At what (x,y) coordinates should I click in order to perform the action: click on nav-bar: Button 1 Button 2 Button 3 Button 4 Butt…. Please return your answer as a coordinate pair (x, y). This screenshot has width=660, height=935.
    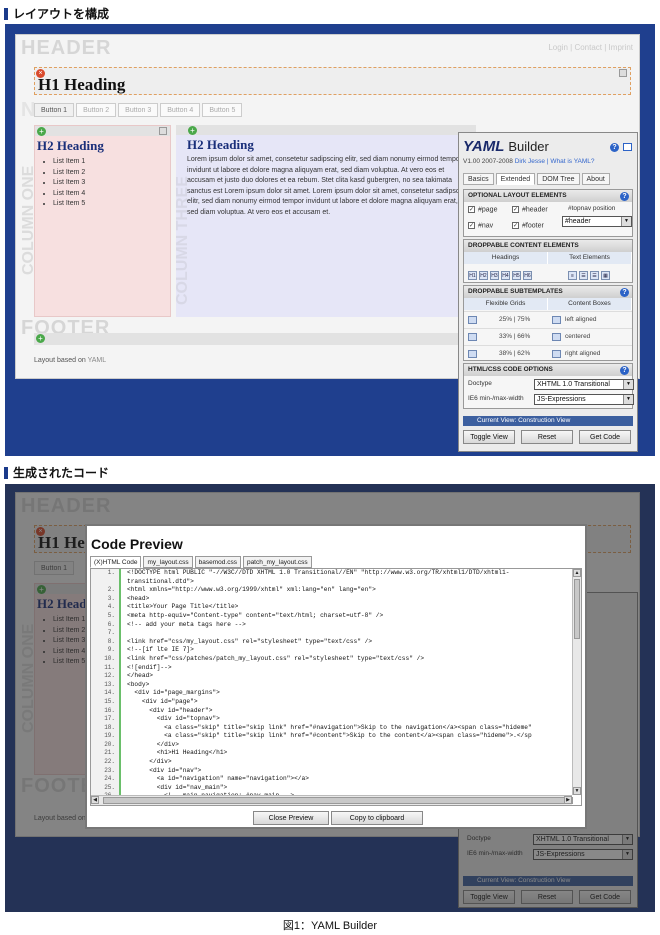
    Looking at the image, I should click on (138, 110).